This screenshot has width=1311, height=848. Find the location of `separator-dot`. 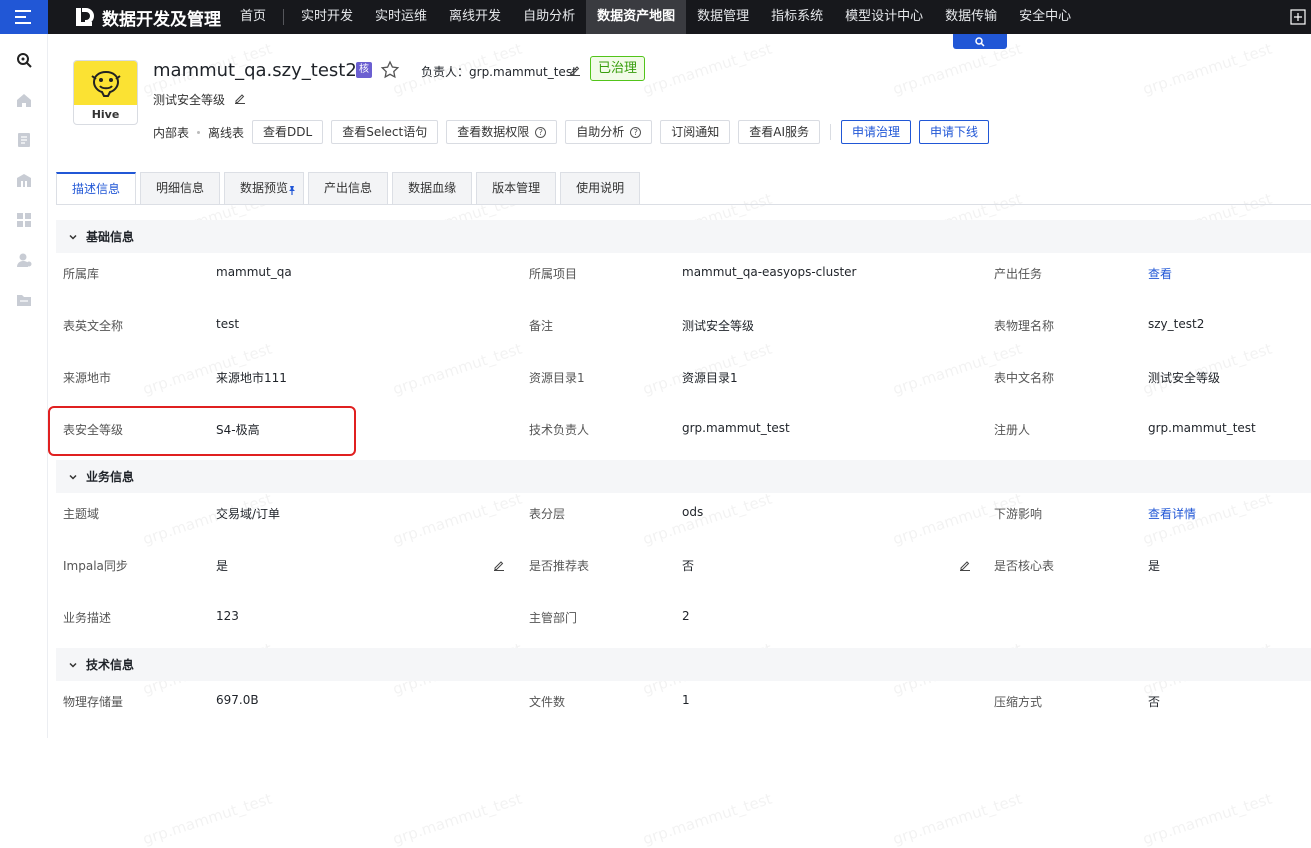

separator-dot is located at coordinates (199, 132).